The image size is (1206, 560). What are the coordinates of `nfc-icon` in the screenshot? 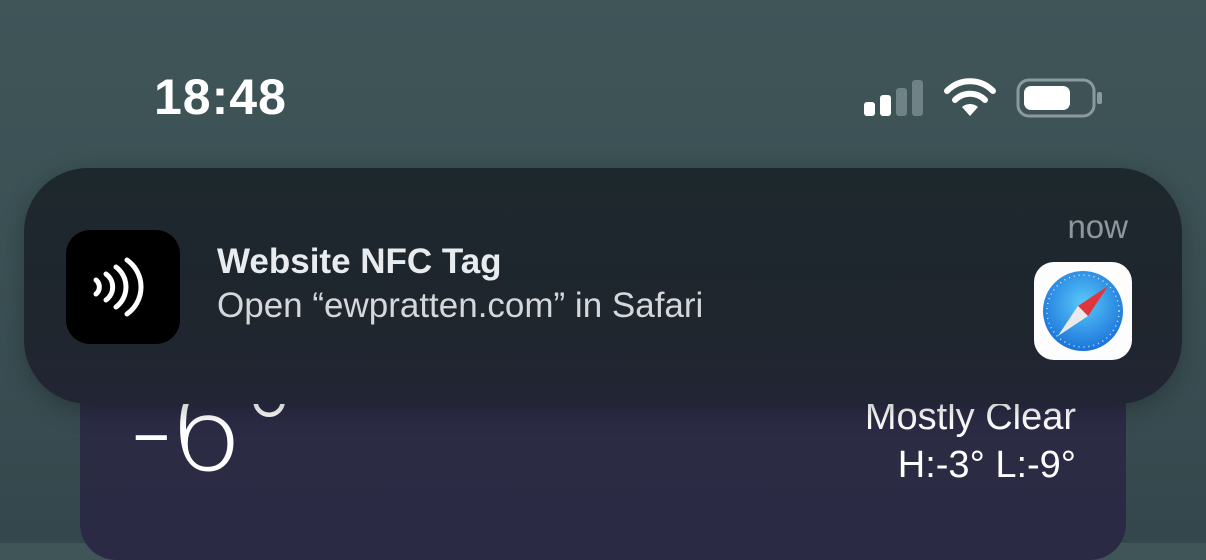 It's located at (123, 287).